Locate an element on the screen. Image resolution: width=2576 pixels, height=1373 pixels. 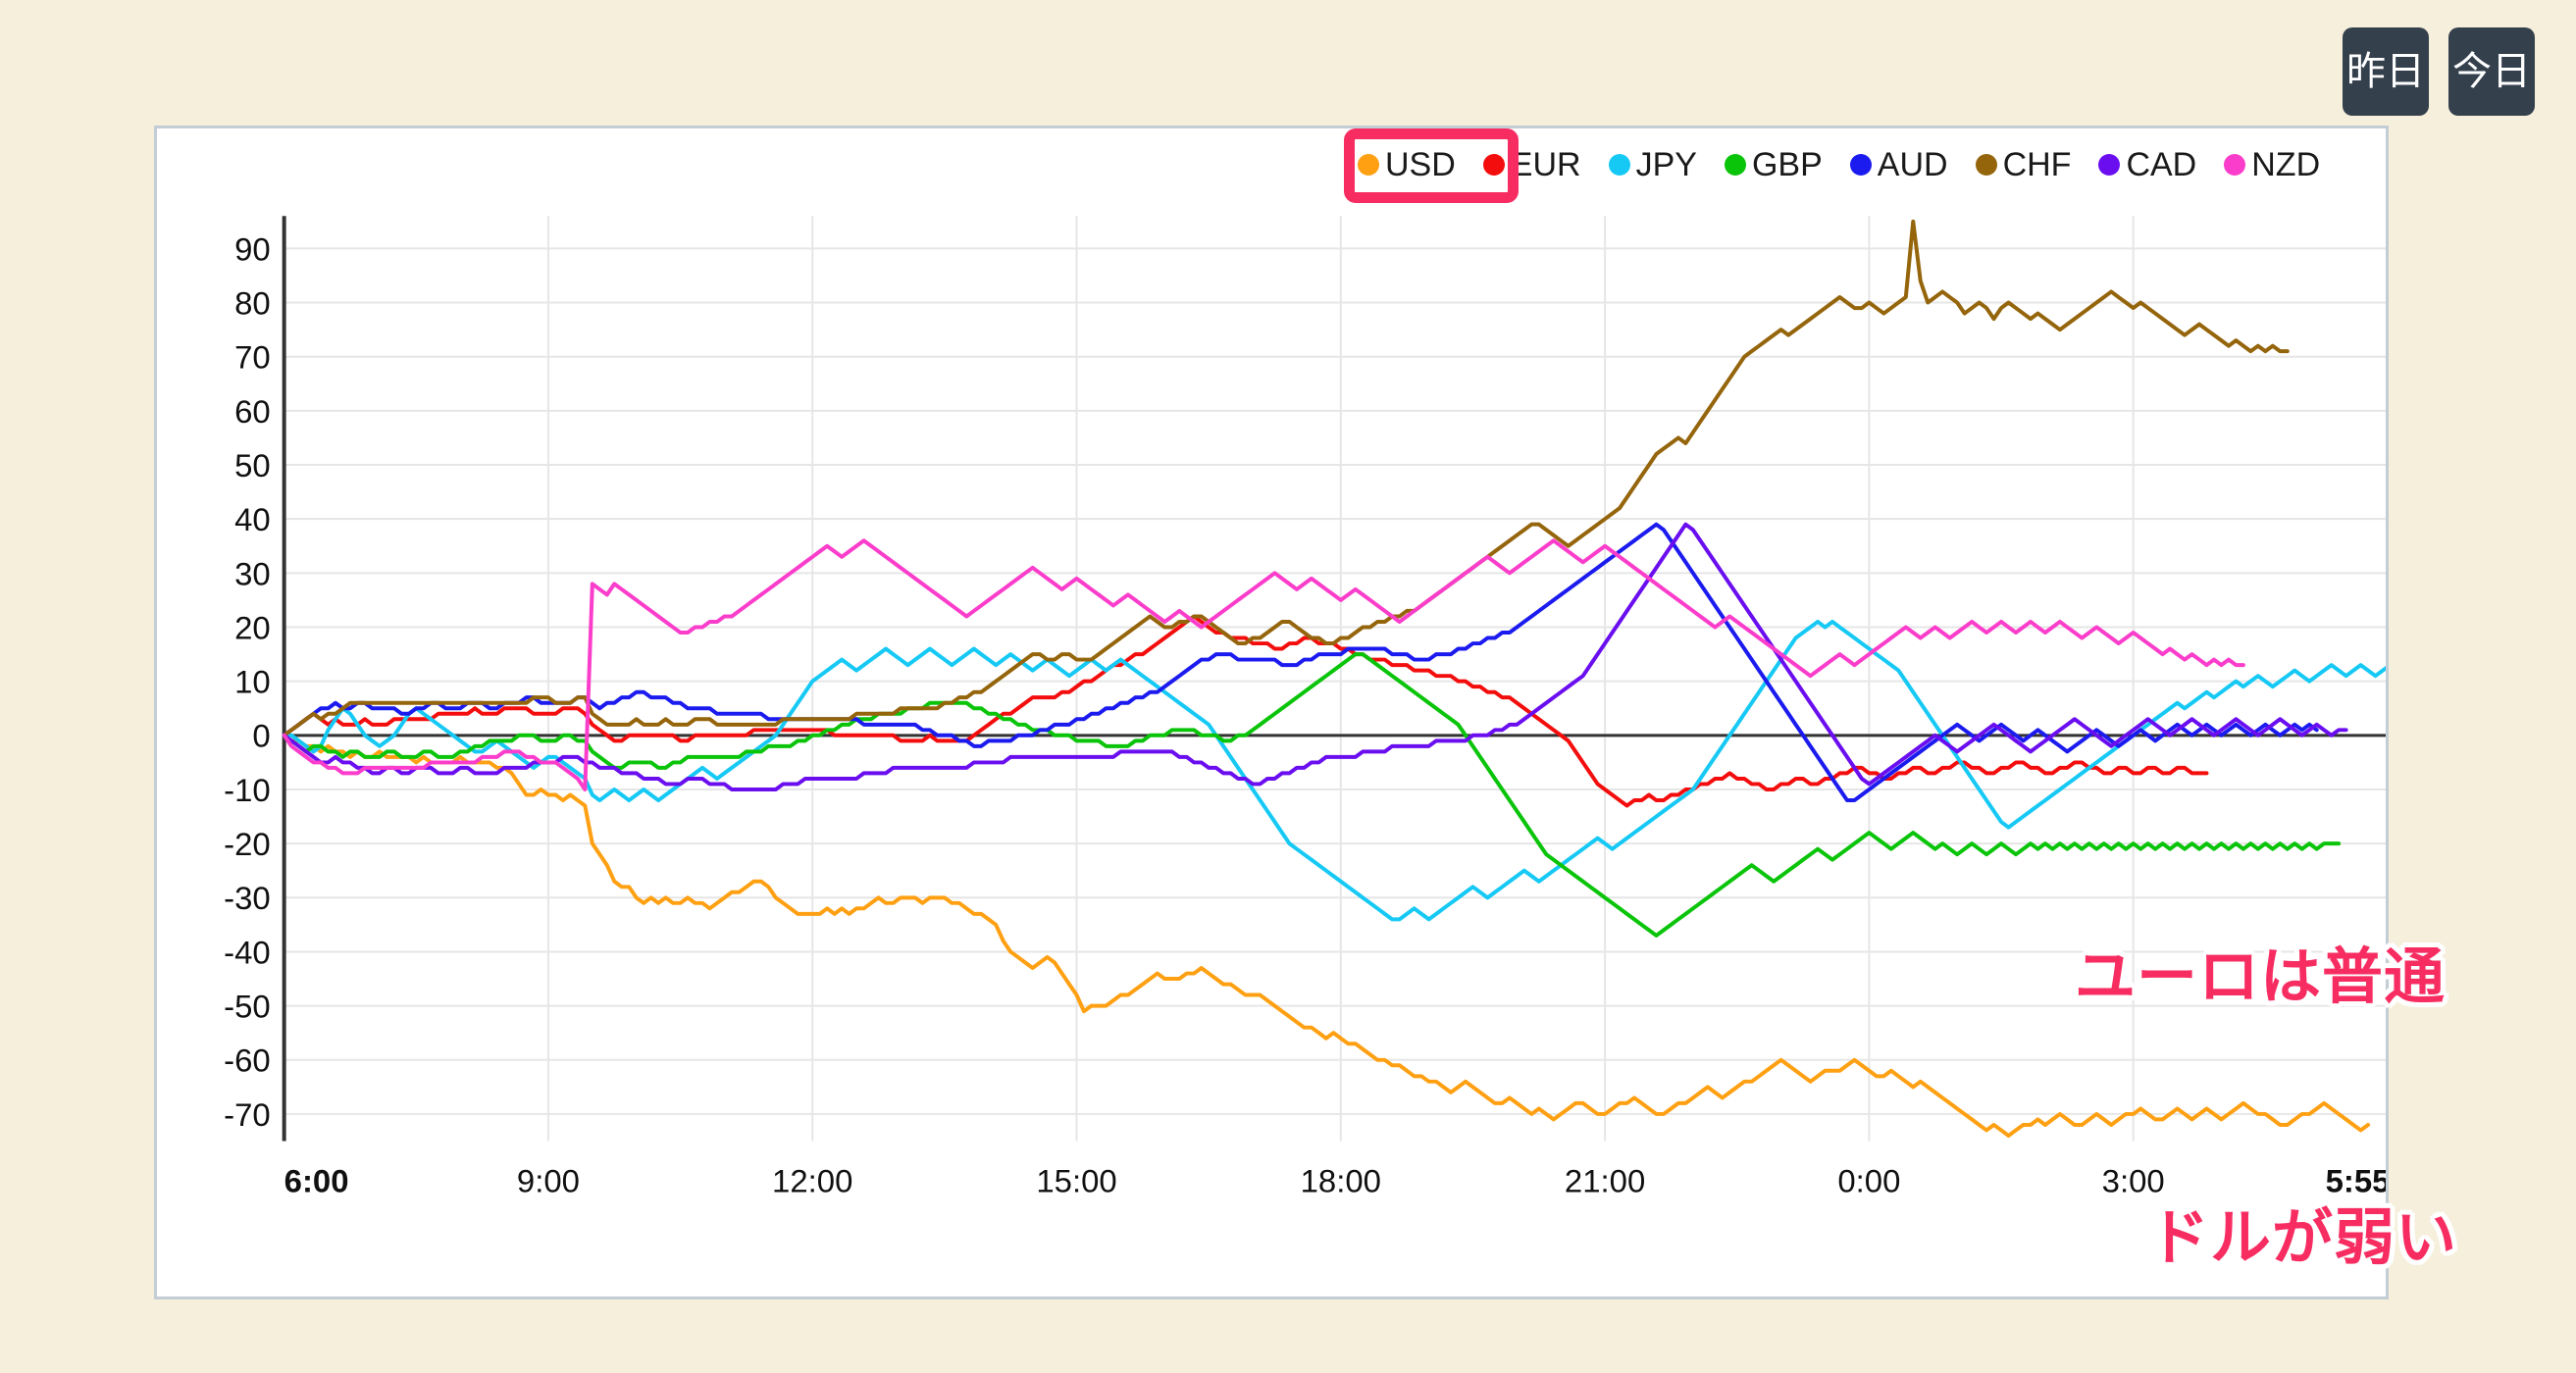
y-tick-label: 50 is located at coordinates (252, 465).